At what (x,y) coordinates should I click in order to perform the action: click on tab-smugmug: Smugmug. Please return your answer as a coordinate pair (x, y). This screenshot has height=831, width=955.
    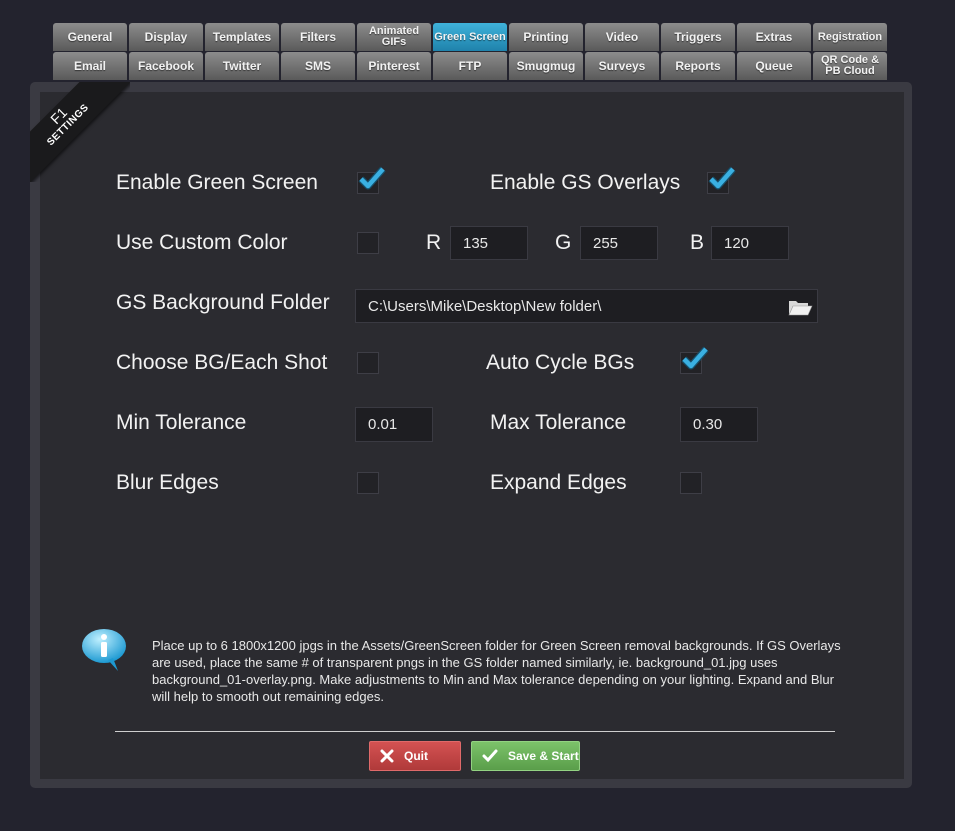
    Looking at the image, I should click on (546, 66).